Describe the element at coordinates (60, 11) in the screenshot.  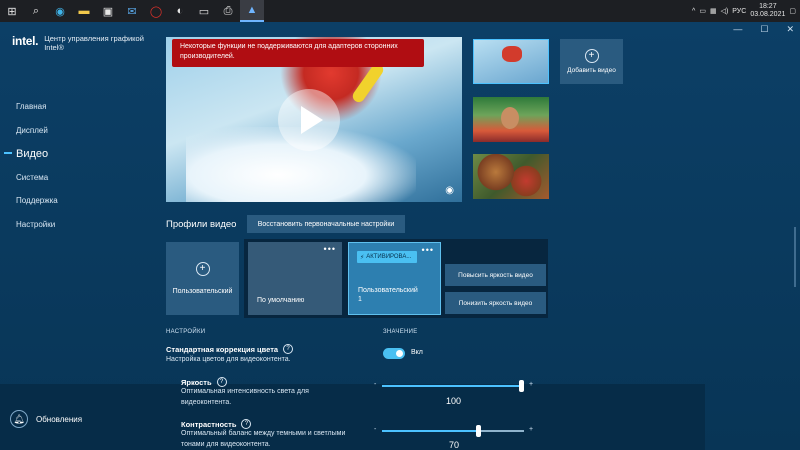
I see `edge-icon: ◉` at that location.